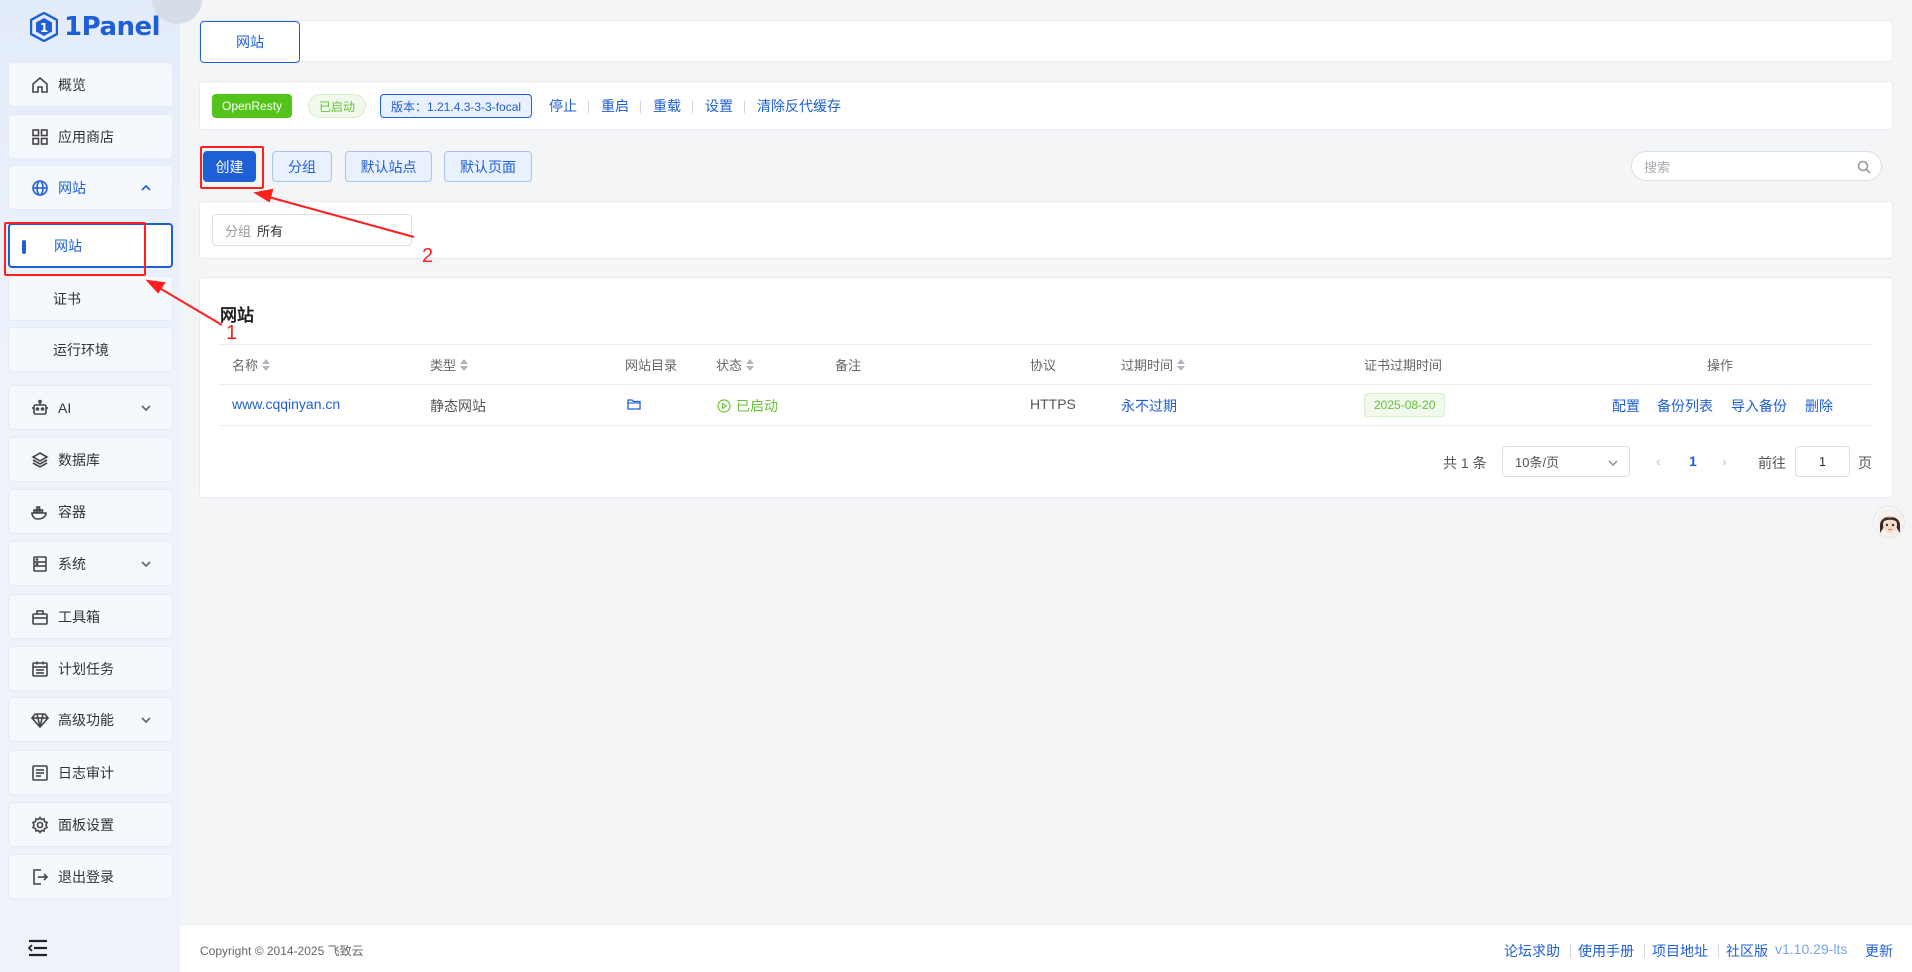  I want to click on sidebar-item-label: 系统, so click(72, 563).